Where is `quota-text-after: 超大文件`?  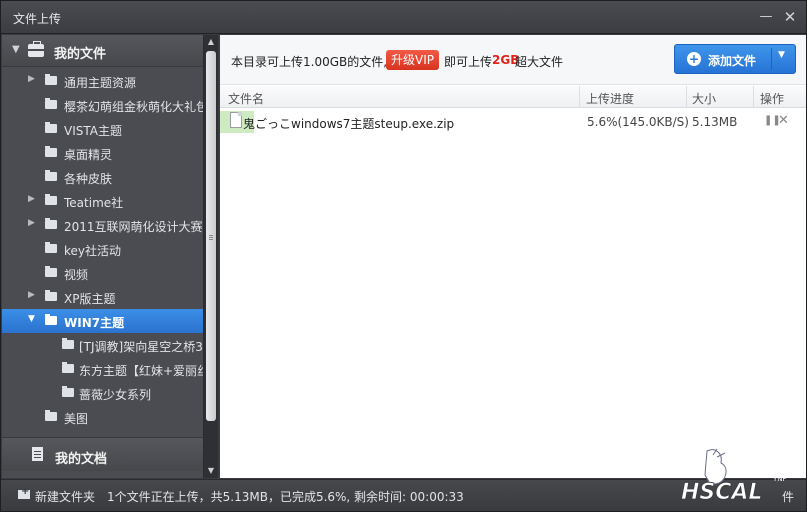 quota-text-after: 超大文件 is located at coordinates (539, 62).